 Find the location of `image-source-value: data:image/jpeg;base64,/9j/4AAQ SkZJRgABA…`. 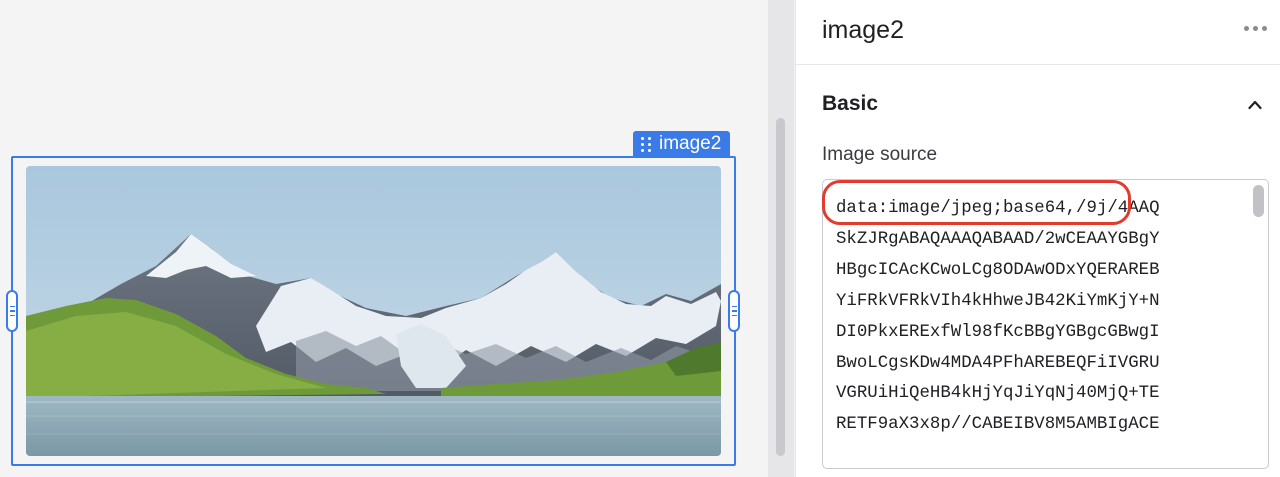

image-source-value: data:image/jpeg;base64,/9j/4AAQ SkZJRgABA… is located at coordinates (998, 317).